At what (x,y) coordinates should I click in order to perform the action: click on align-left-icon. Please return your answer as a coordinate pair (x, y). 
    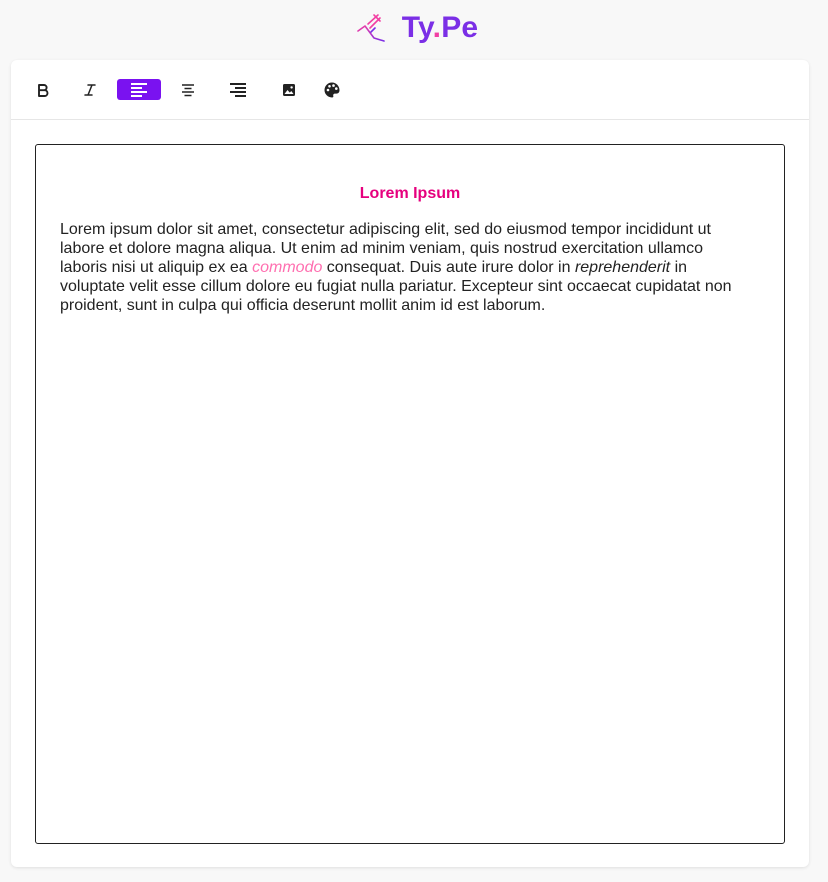
    Looking at the image, I should click on (139, 89).